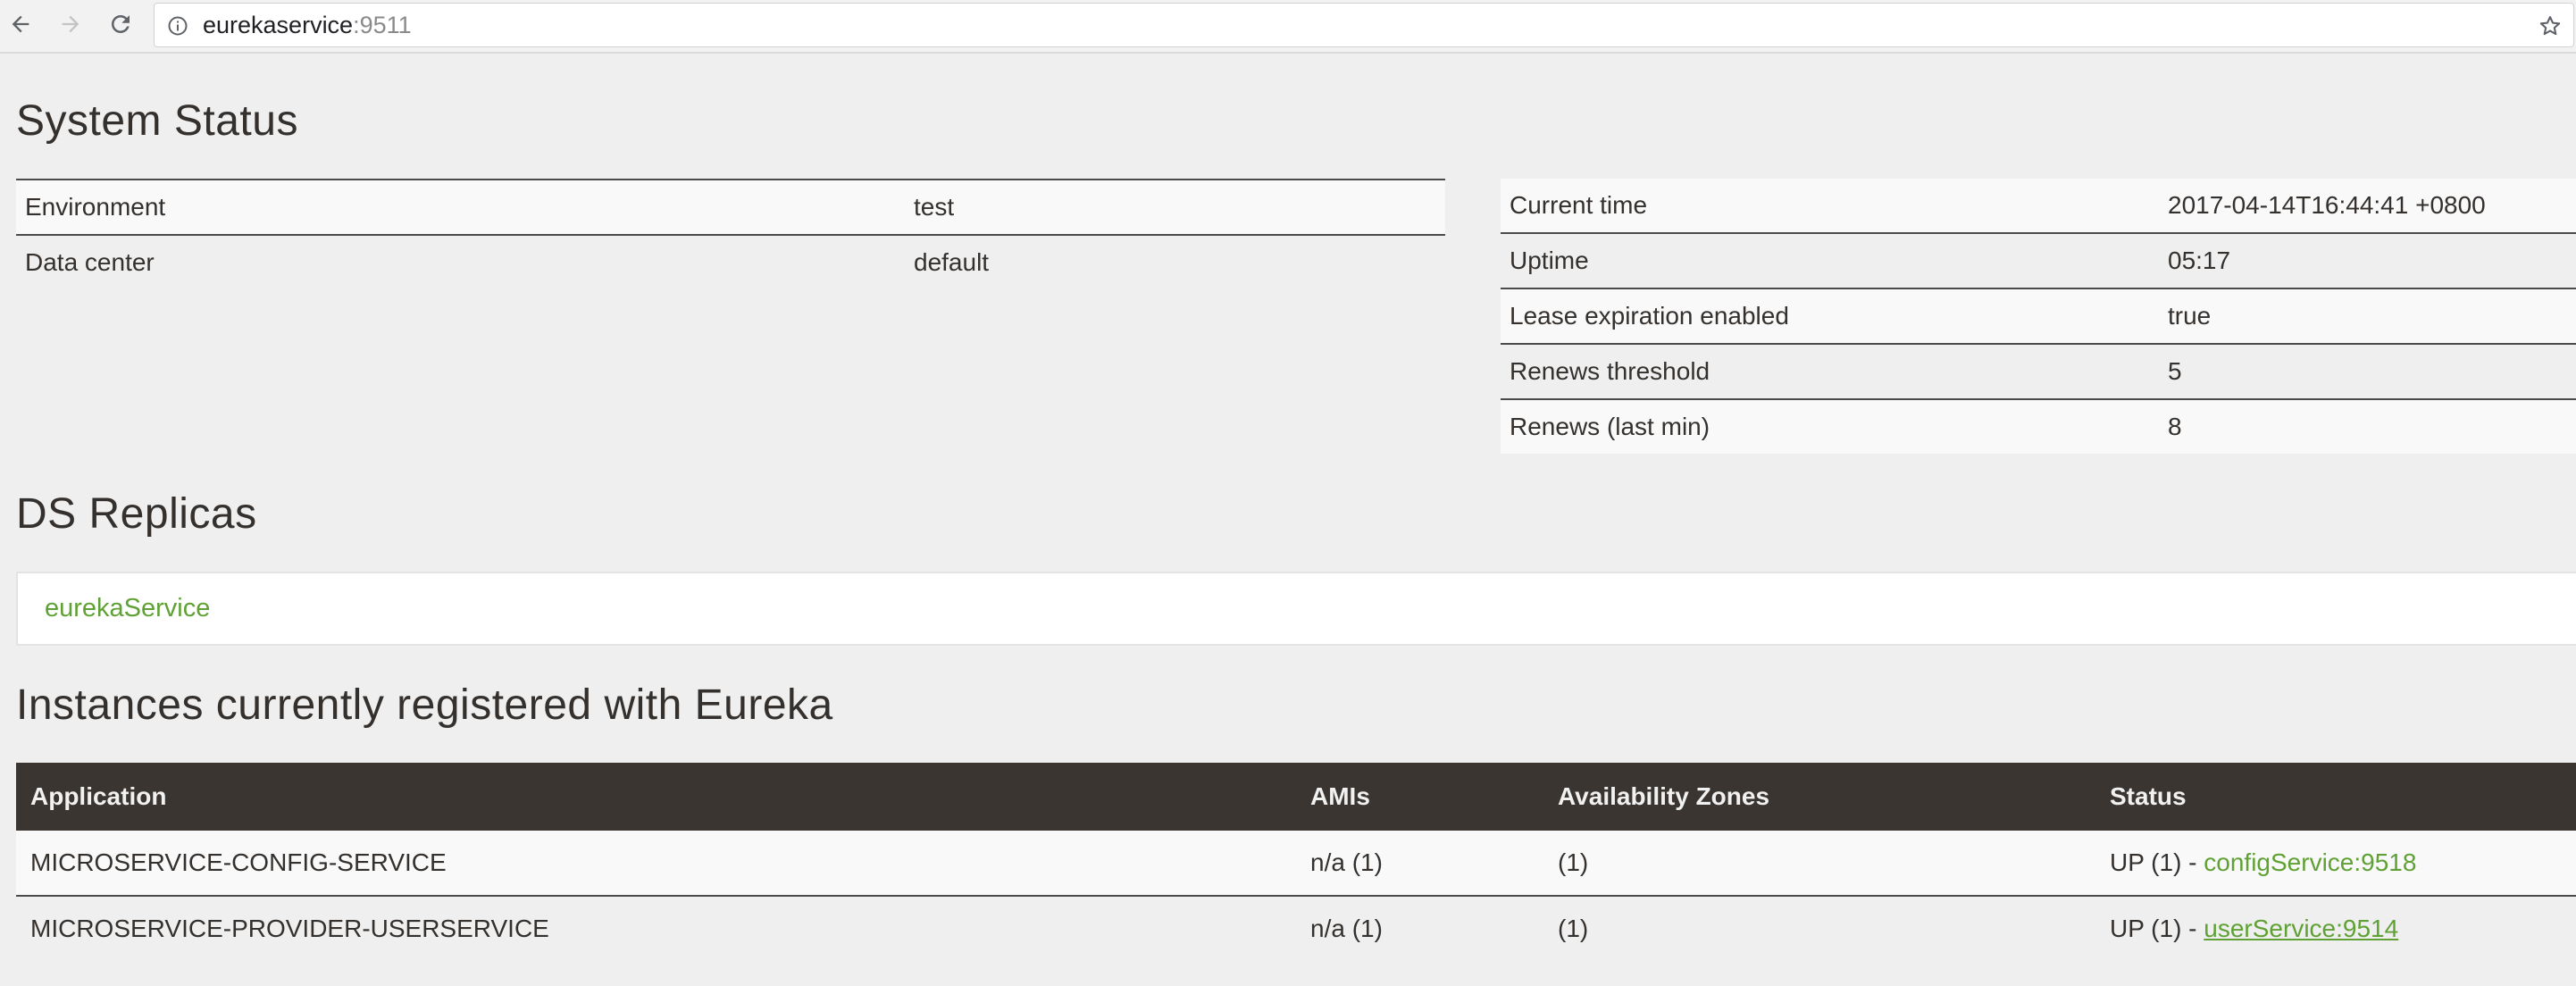  I want to click on datacenter-label: Data center, so click(461, 262).